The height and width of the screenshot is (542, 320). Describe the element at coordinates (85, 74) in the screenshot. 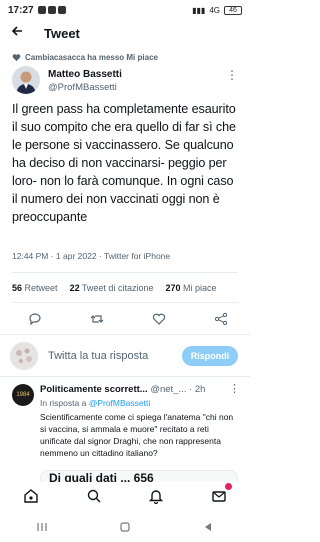

I see `author-name: Matteo Bassetti` at that location.